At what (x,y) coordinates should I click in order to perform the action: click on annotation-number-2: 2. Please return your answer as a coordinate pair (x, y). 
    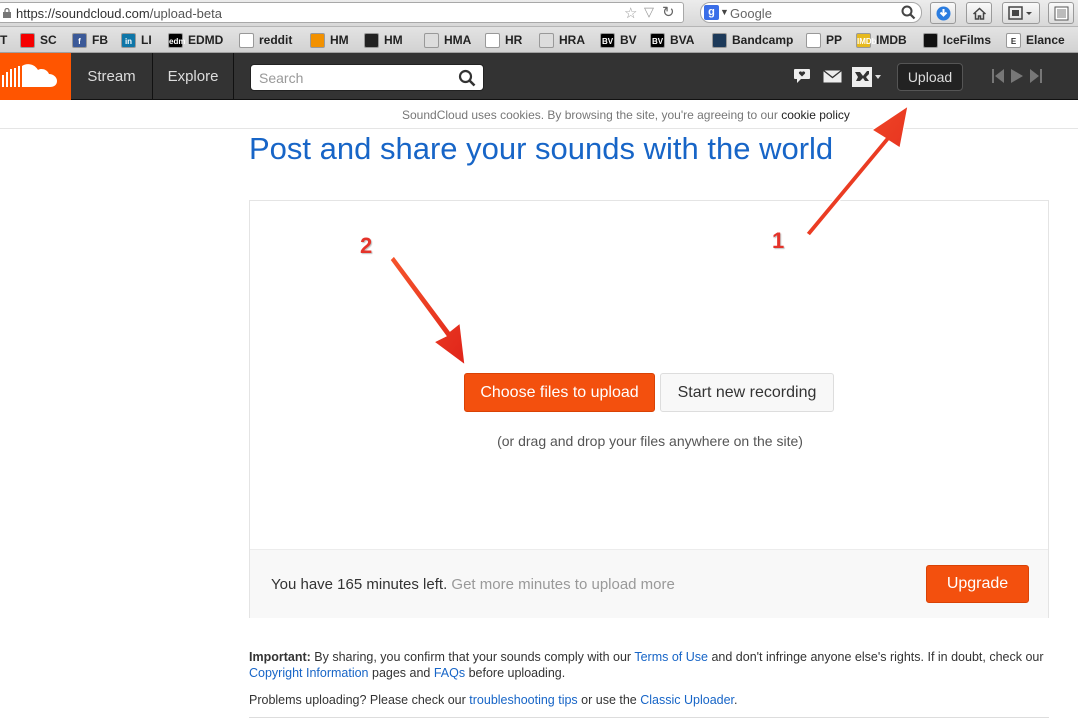
    Looking at the image, I should click on (366, 245).